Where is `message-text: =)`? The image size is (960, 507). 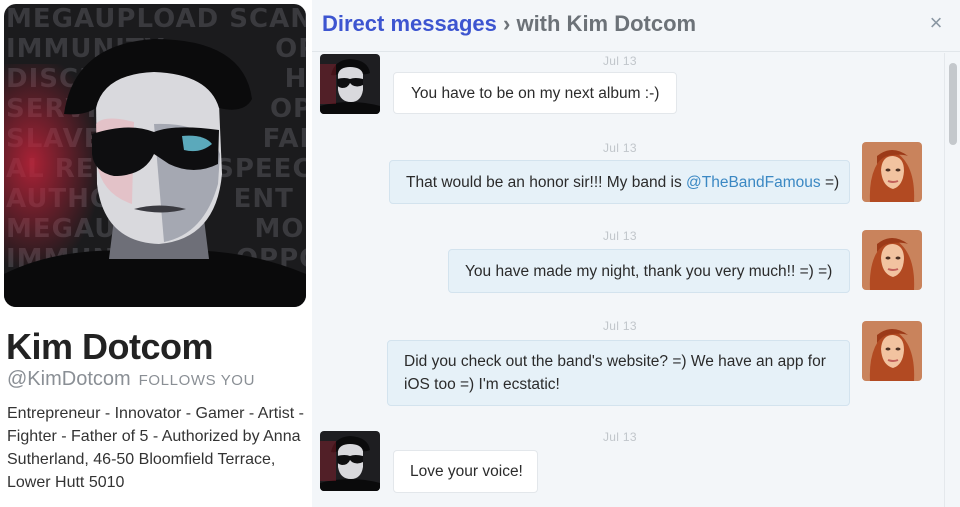 message-text: =) is located at coordinates (830, 182).